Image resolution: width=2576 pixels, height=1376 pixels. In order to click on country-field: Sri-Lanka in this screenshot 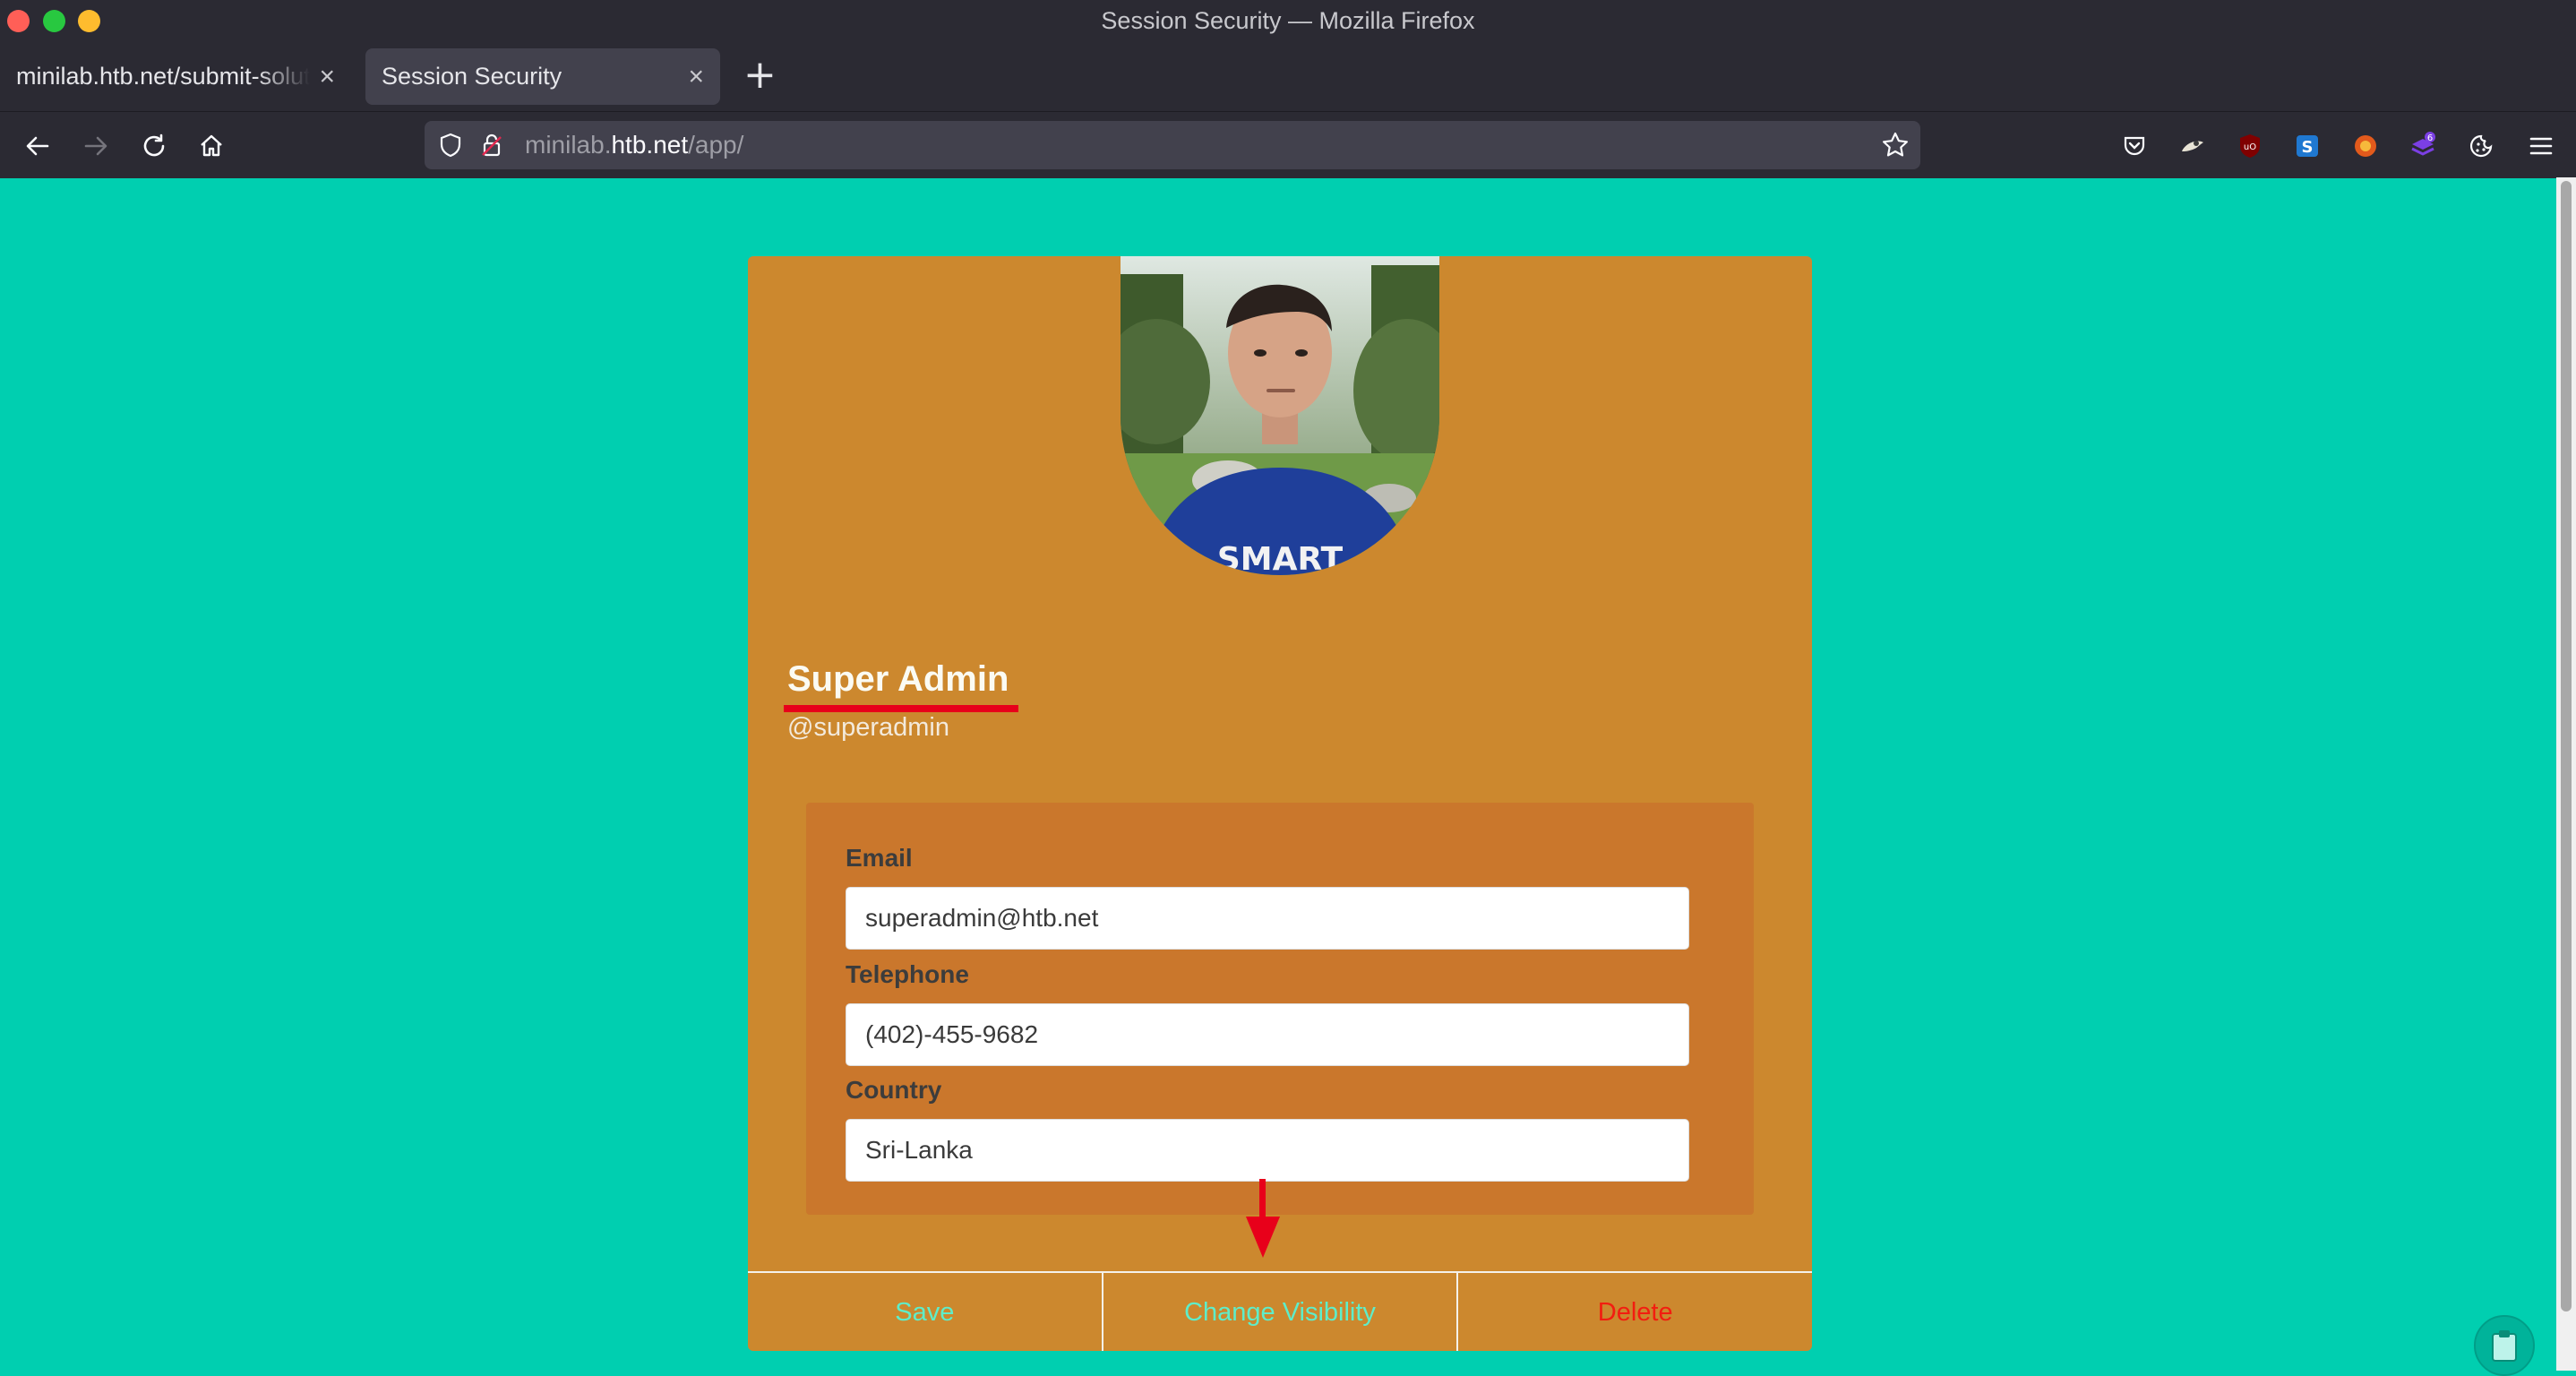, I will do `click(1267, 1150)`.